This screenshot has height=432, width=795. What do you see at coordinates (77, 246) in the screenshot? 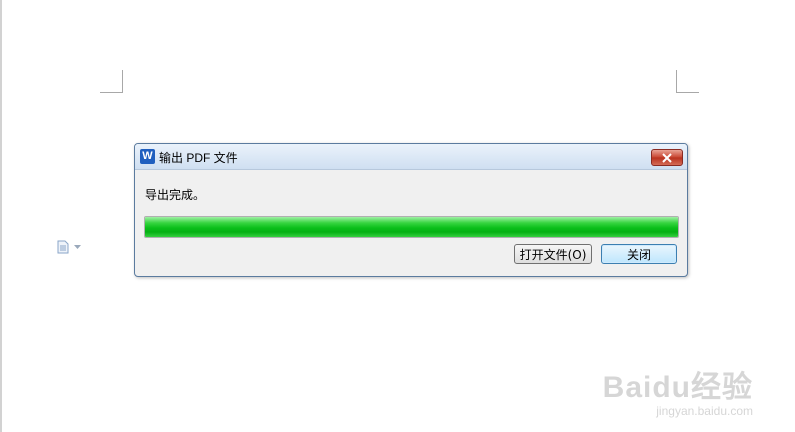
I see `chevron-down-icon` at bounding box center [77, 246].